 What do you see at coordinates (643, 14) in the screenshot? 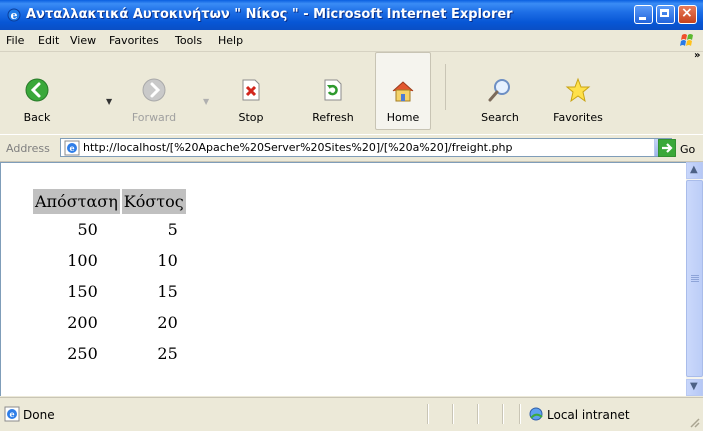
I see `minimize-button` at bounding box center [643, 14].